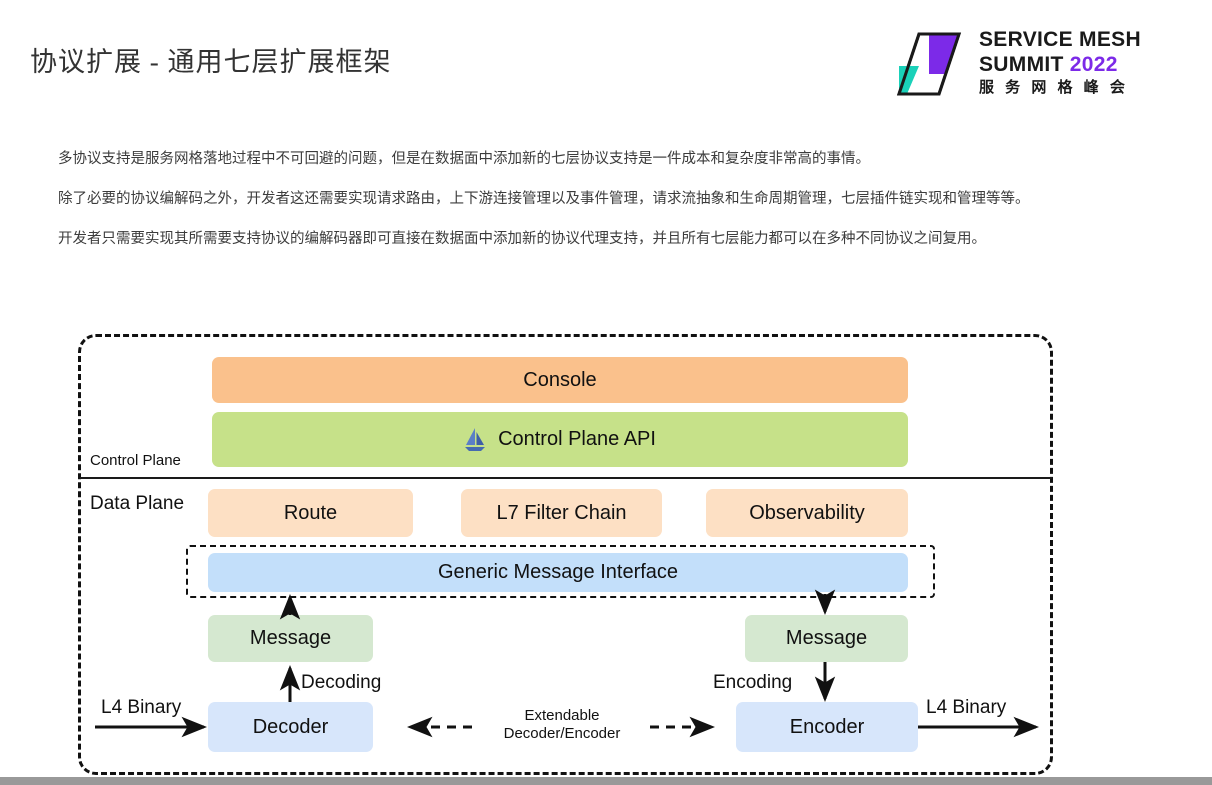  Describe the element at coordinates (137, 503) in the screenshot. I see `label-data-plane: Data Plane` at that location.